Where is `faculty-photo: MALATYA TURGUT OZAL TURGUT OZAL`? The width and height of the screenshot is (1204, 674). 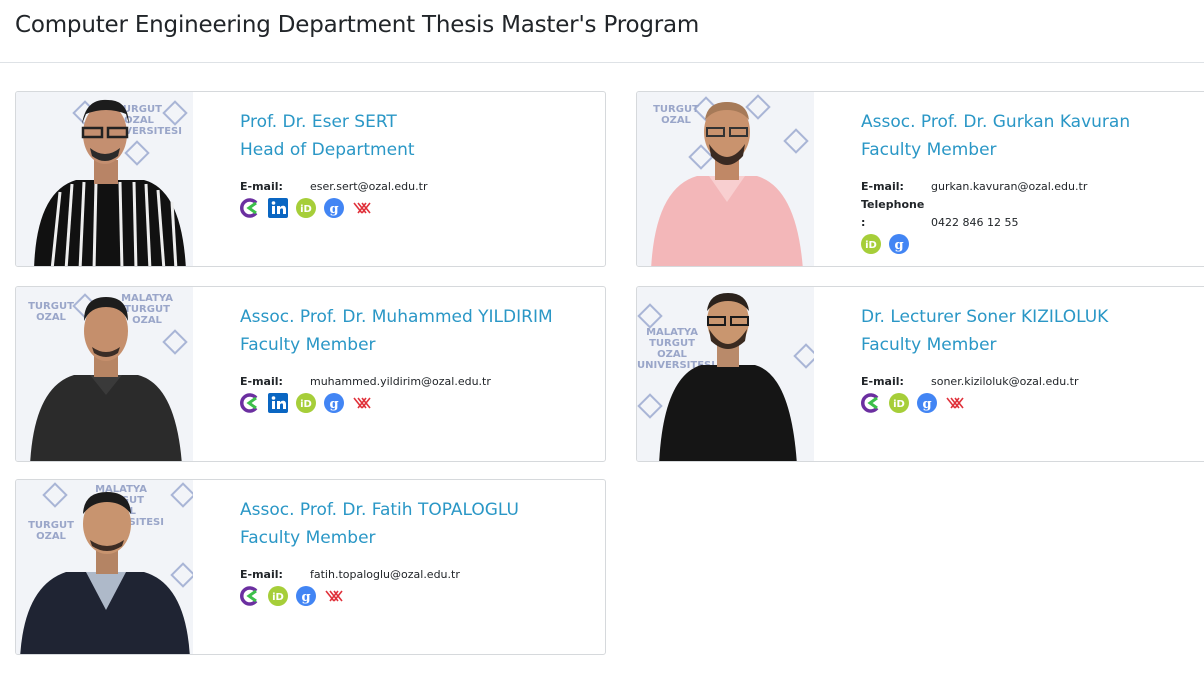 faculty-photo: MALATYA TURGUT OZAL TURGUT OZAL is located at coordinates (104, 374).